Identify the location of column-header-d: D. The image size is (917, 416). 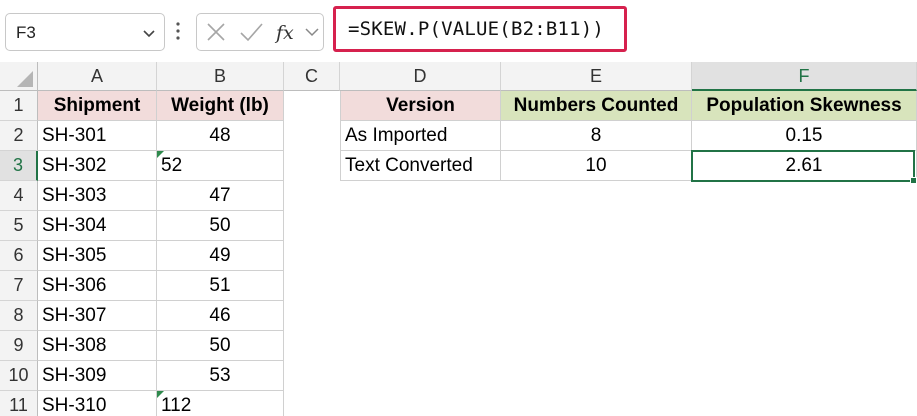
(420, 76).